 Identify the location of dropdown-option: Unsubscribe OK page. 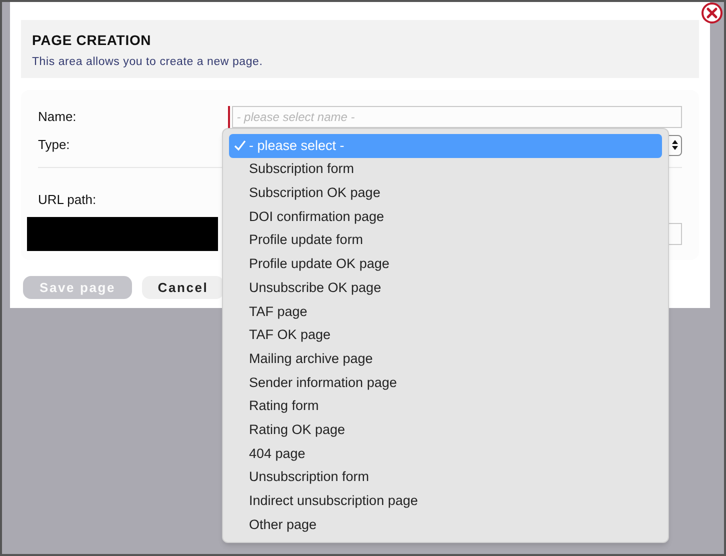
(445, 288).